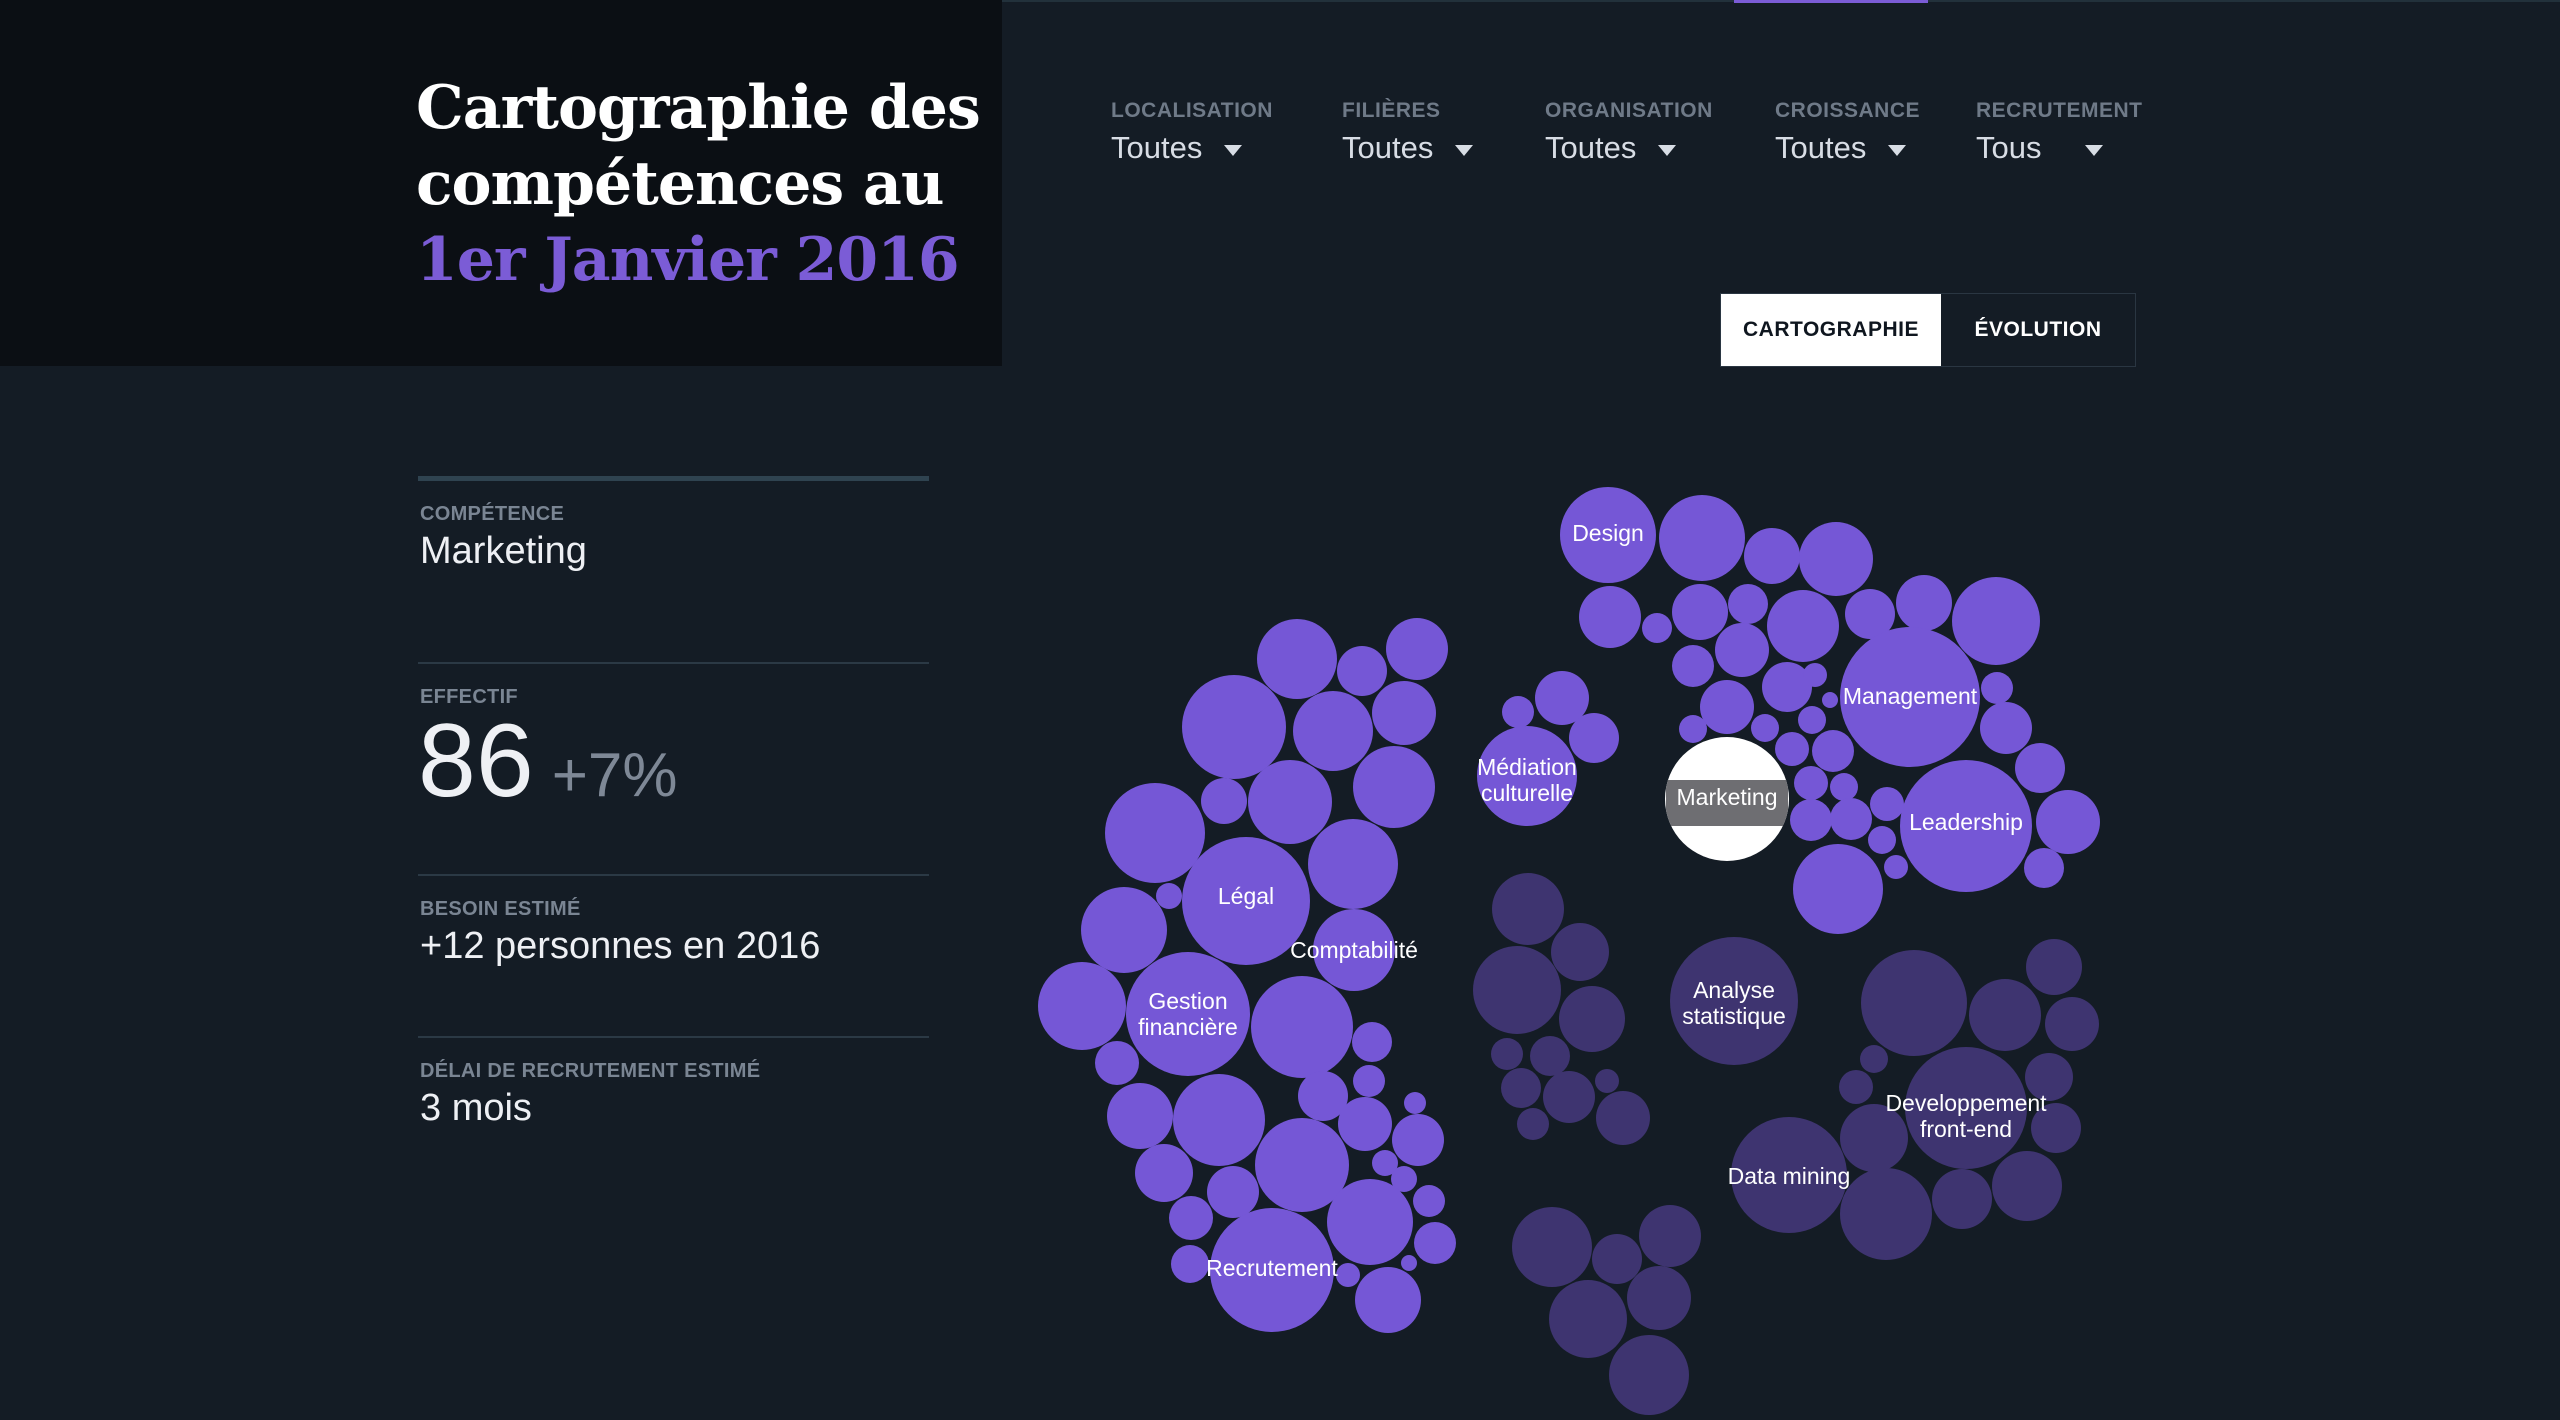 The width and height of the screenshot is (2560, 1420). What do you see at coordinates (1527, 767) in the screenshot?
I see `bubble-label-mediation-1: Médiation` at bounding box center [1527, 767].